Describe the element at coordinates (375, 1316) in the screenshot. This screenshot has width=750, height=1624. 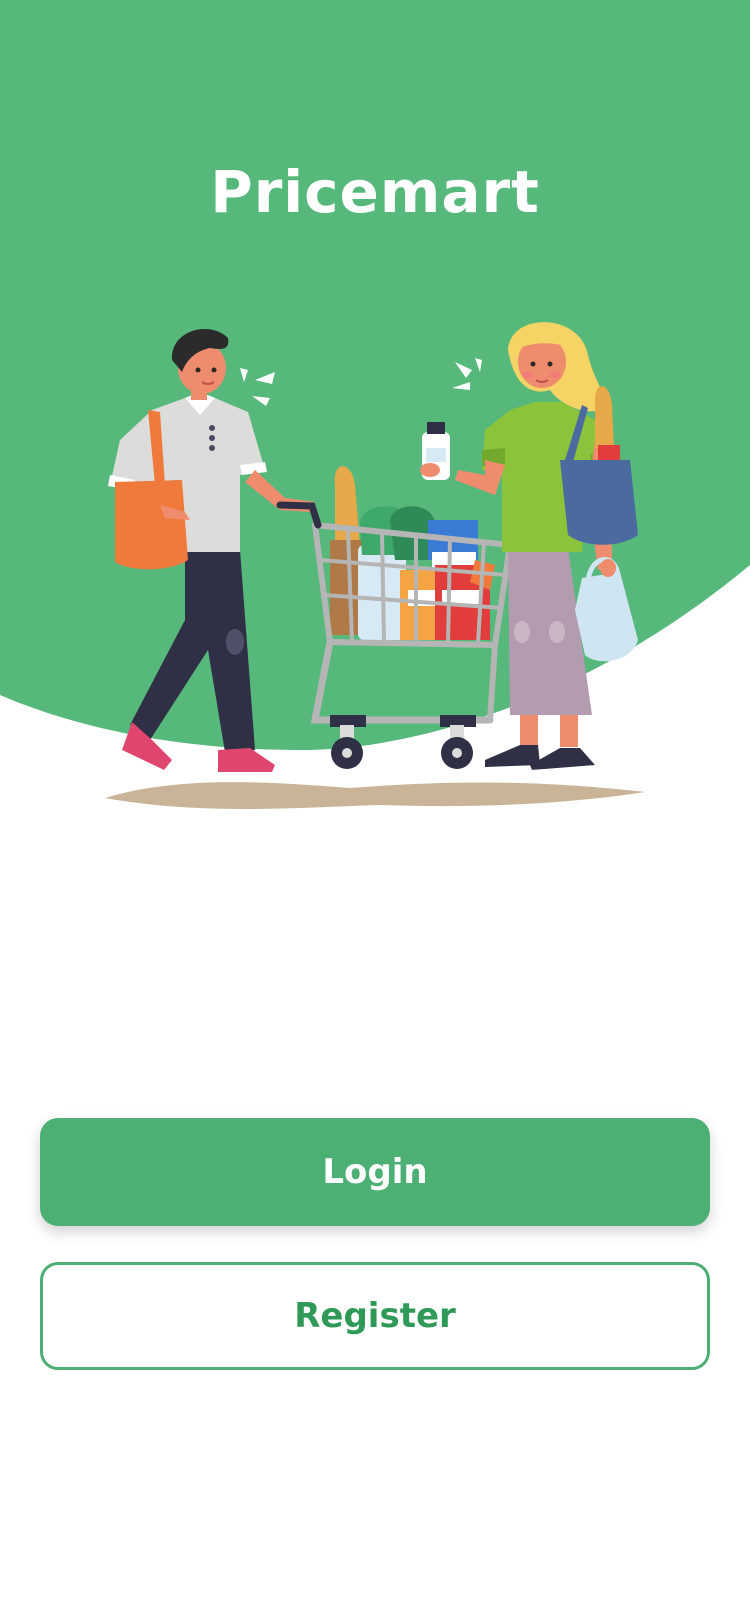
I see `register-button: Register` at that location.